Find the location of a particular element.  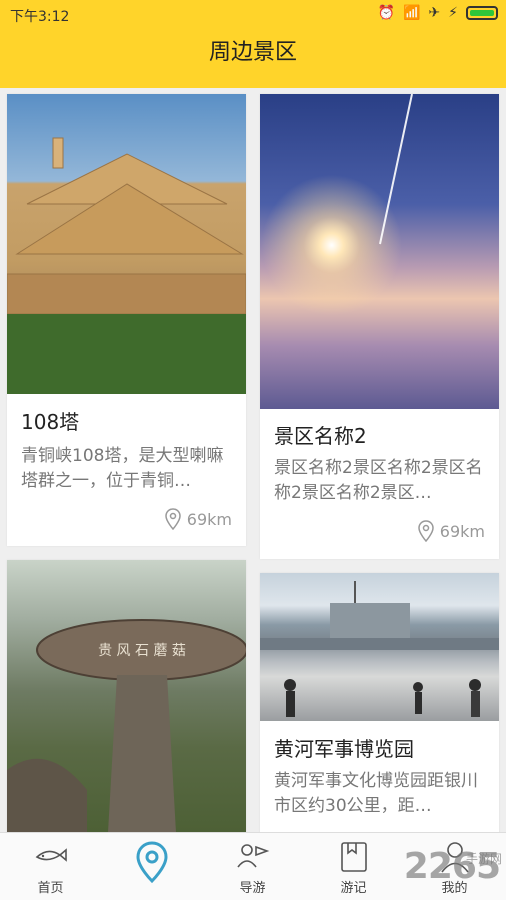

status-icons: ⏰ 📶 ✈ ⚡ is located at coordinates (438, 13).